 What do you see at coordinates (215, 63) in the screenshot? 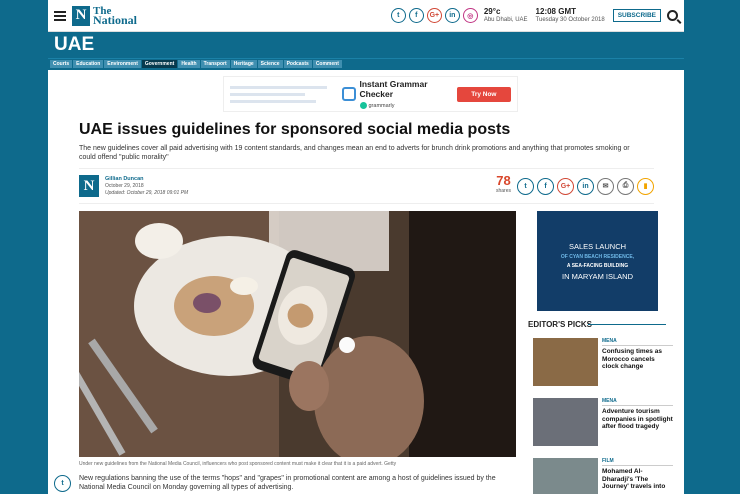
I see `subnav-item-transport: Transport` at bounding box center [215, 63].